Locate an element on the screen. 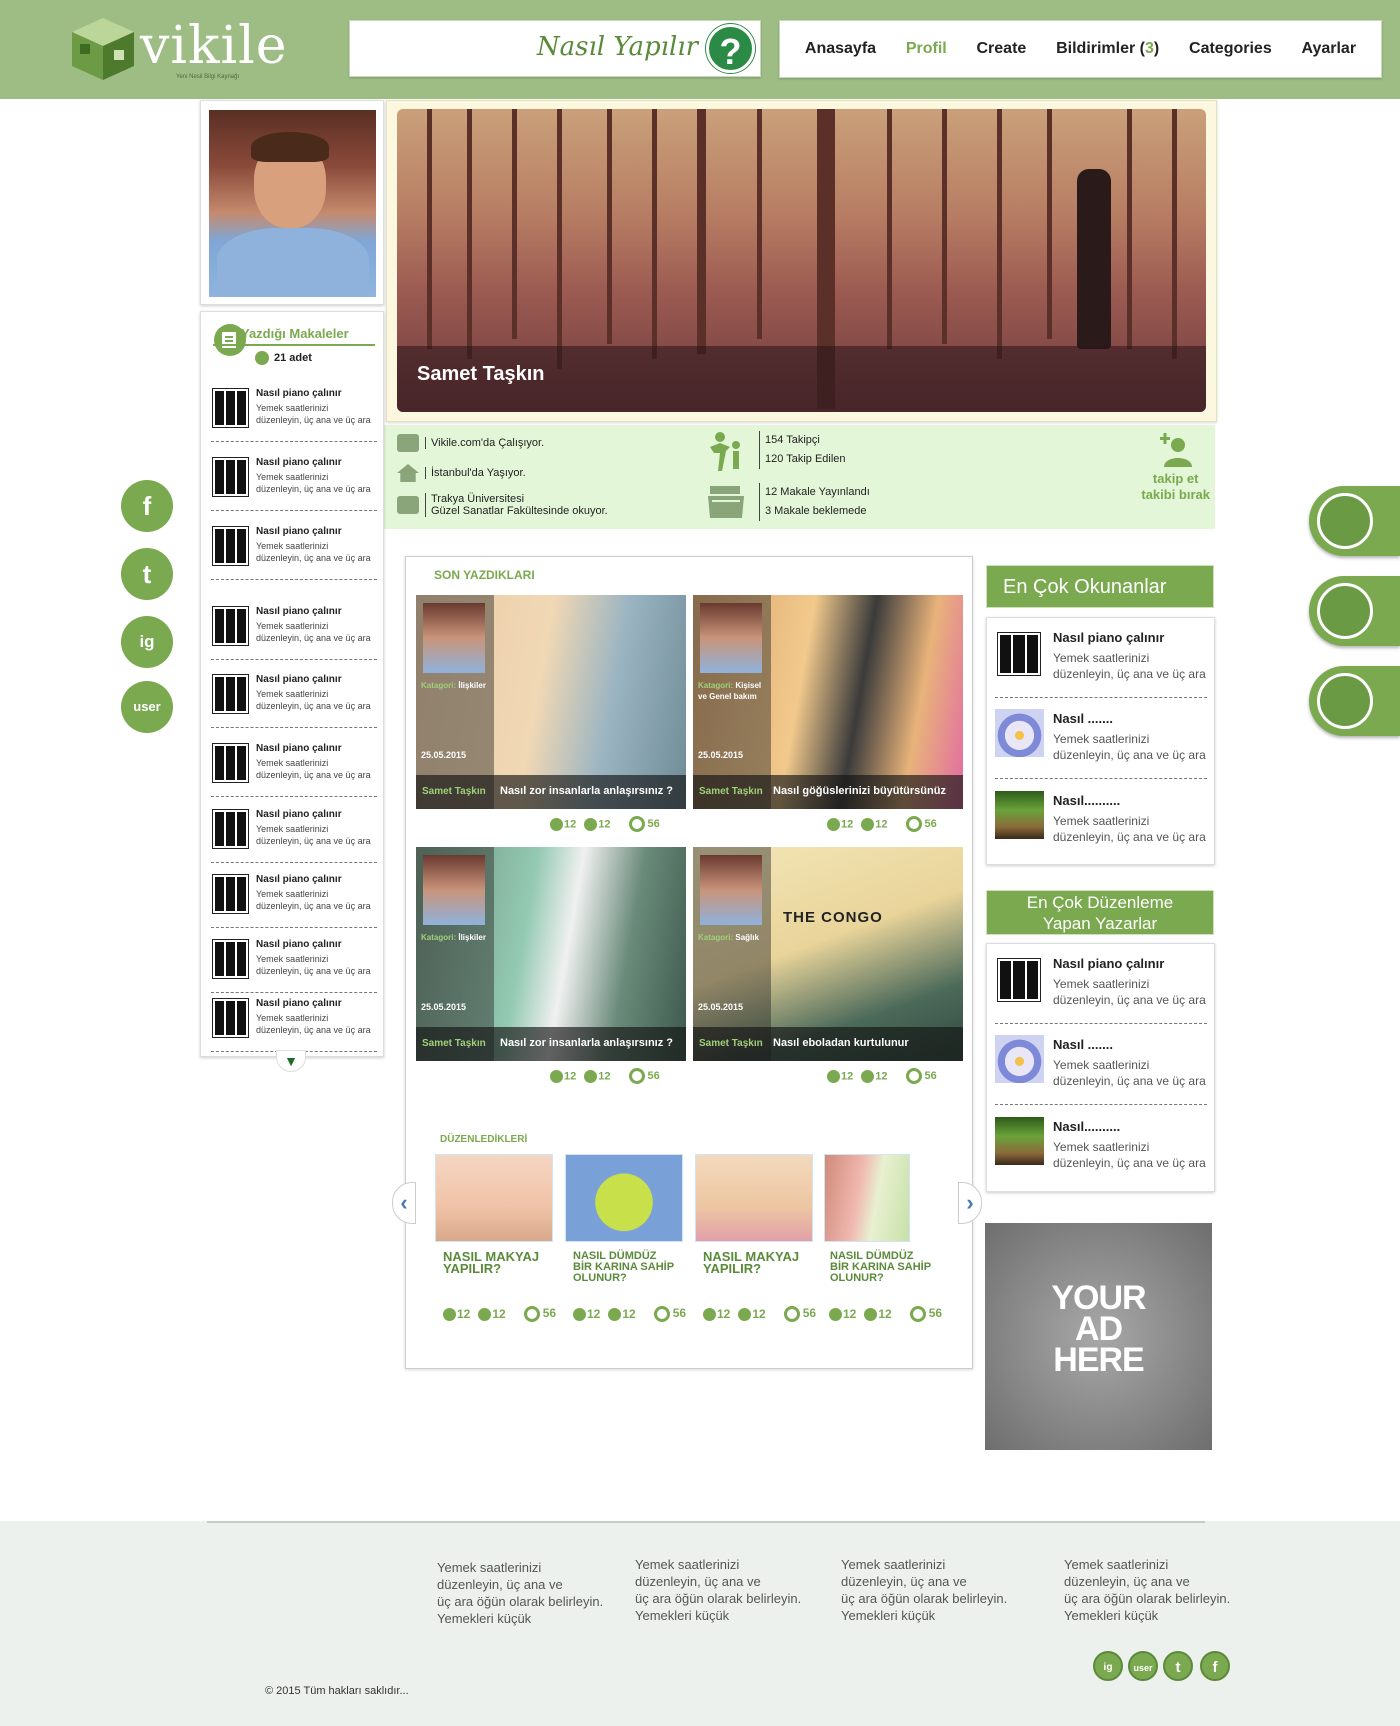  edited-title-line: YAPILIR? is located at coordinates (732, 1268).